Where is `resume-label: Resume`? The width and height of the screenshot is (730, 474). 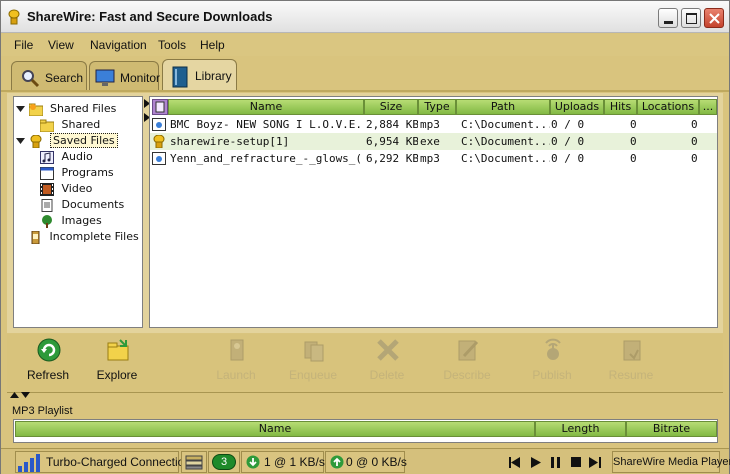
resume-label: Resume is located at coordinates (631, 375).